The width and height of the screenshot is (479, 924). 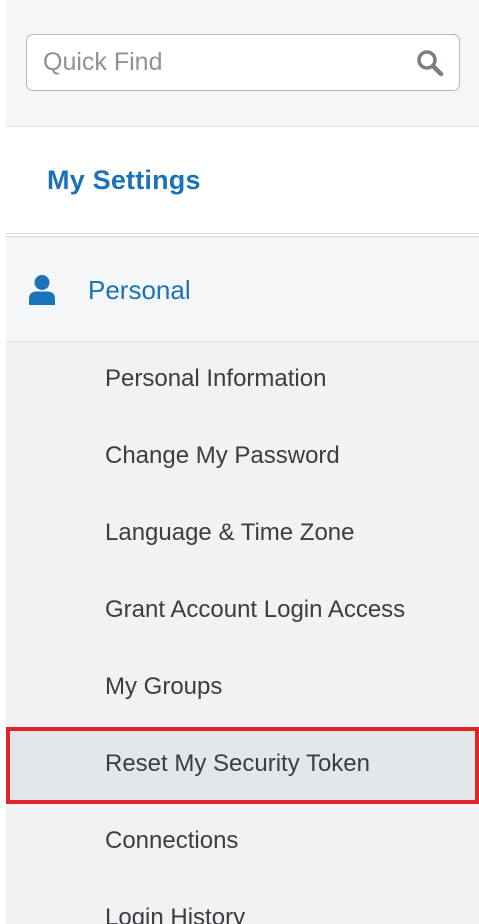 What do you see at coordinates (172, 840) in the screenshot?
I see `menu-item-label: Connections` at bounding box center [172, 840].